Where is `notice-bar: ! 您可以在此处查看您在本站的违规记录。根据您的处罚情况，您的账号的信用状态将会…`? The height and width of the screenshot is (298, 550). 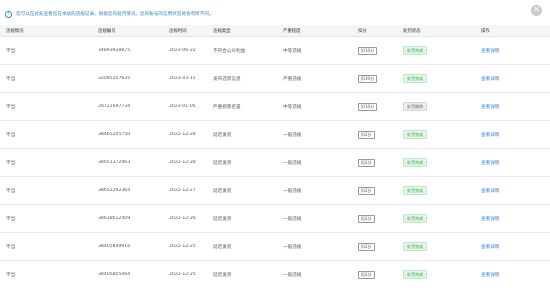 notice-bar: ! 您可以在此处查看您在本站的违规记录。根据您的处罚情况，您的账号的信用状态将会… is located at coordinates (107, 14).